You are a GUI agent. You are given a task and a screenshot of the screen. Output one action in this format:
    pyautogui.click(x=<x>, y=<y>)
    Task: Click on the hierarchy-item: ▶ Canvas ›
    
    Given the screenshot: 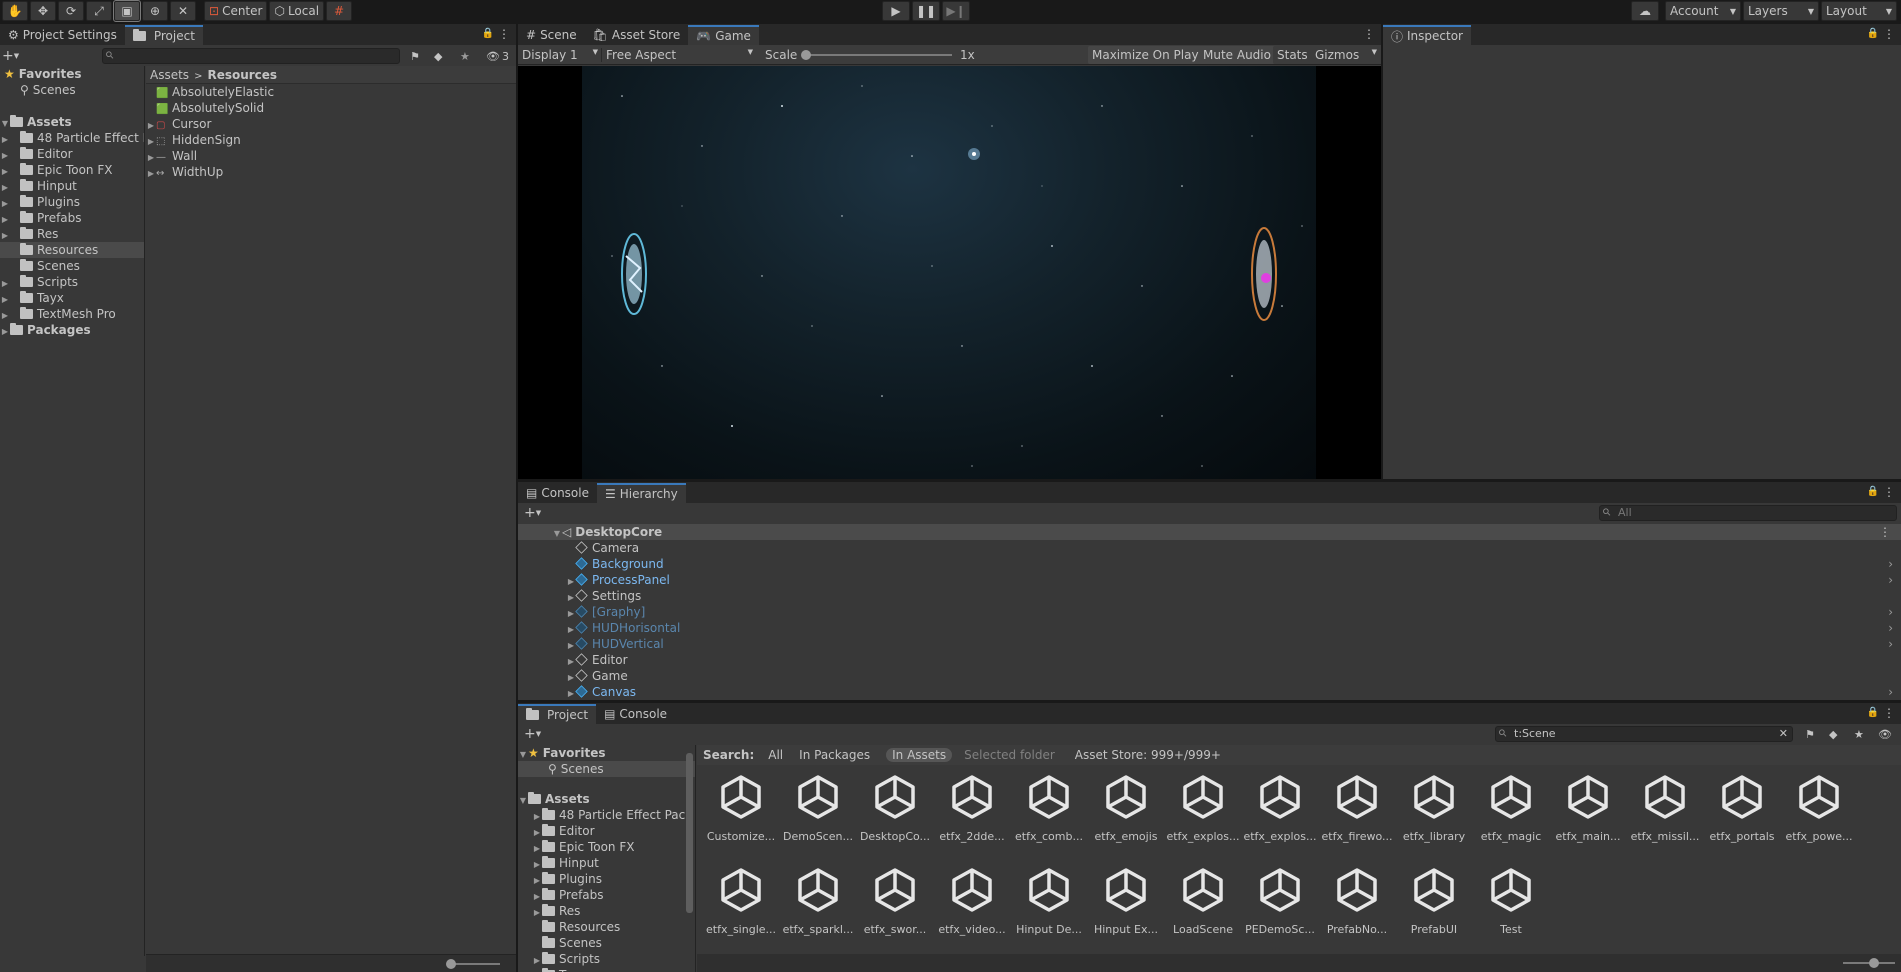 What is the action you would take?
    pyautogui.click(x=1209, y=692)
    